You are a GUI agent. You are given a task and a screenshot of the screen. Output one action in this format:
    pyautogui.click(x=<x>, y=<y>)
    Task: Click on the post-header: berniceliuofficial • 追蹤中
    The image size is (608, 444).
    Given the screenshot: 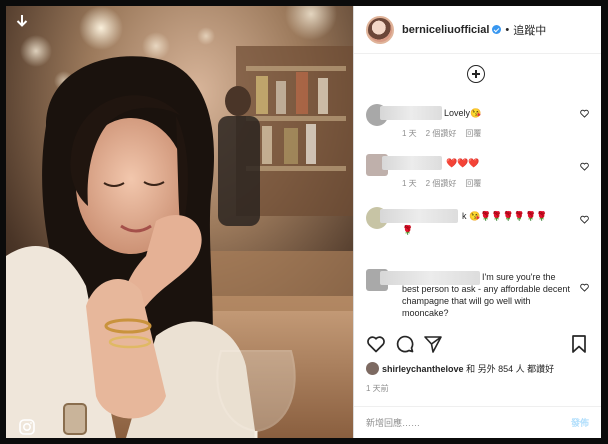 What is the action you would take?
    pyautogui.click(x=477, y=30)
    